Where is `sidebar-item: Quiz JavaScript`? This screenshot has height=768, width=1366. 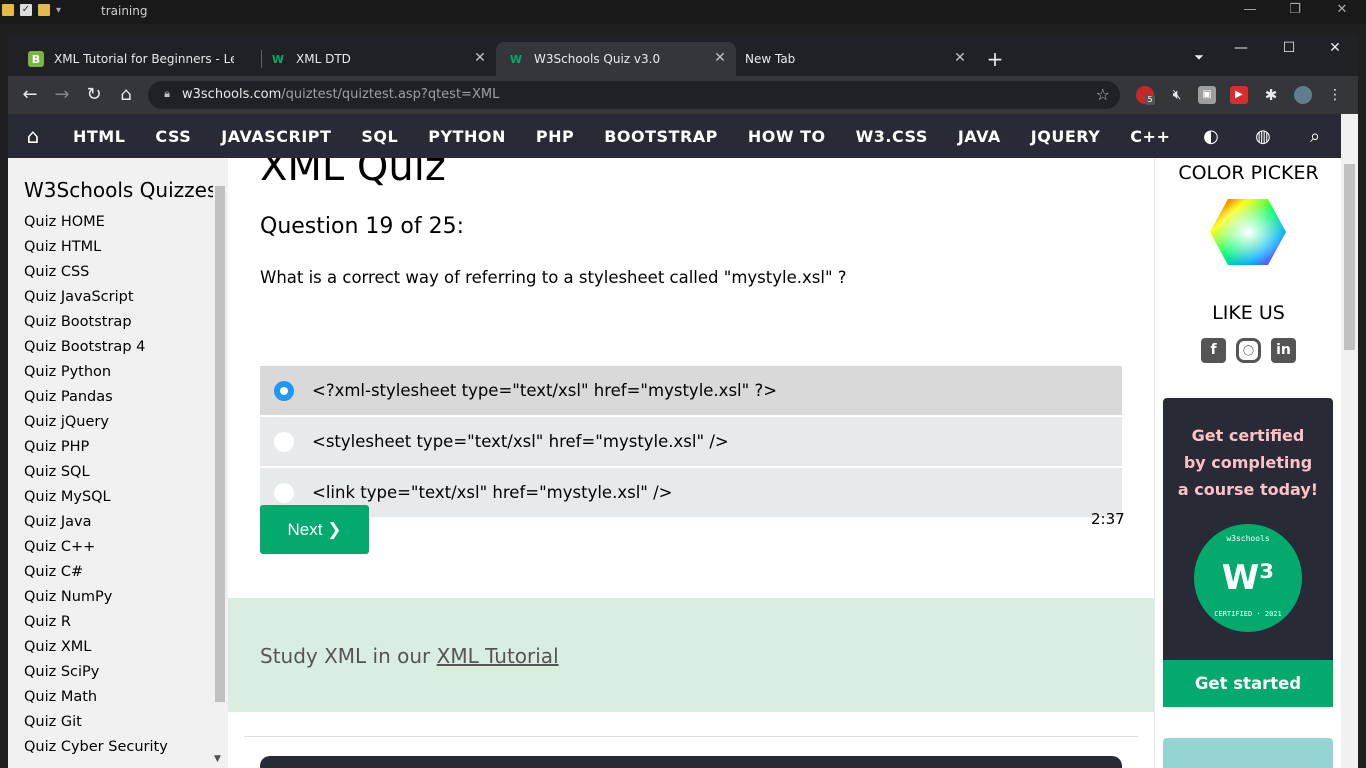
sidebar-item: Quiz JavaScript is located at coordinates (96, 299).